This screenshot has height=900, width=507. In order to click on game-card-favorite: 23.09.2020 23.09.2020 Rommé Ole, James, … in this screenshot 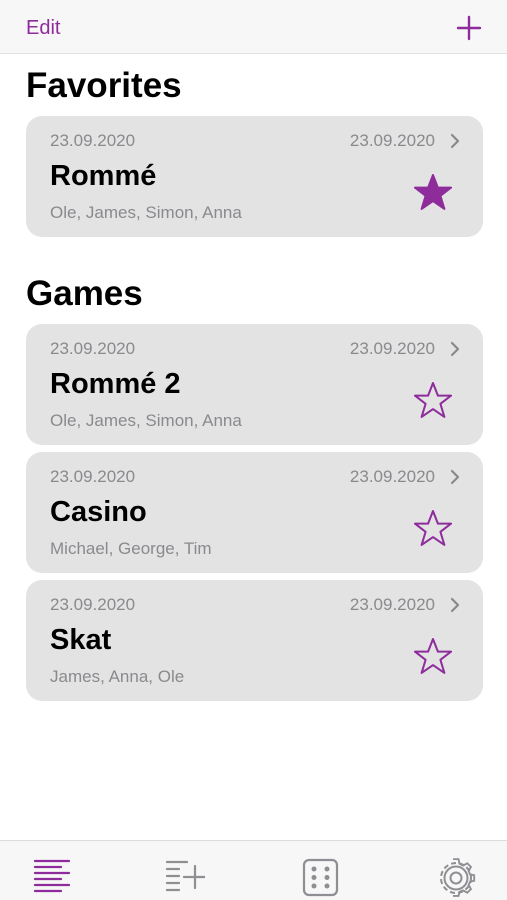, I will do `click(254, 176)`.